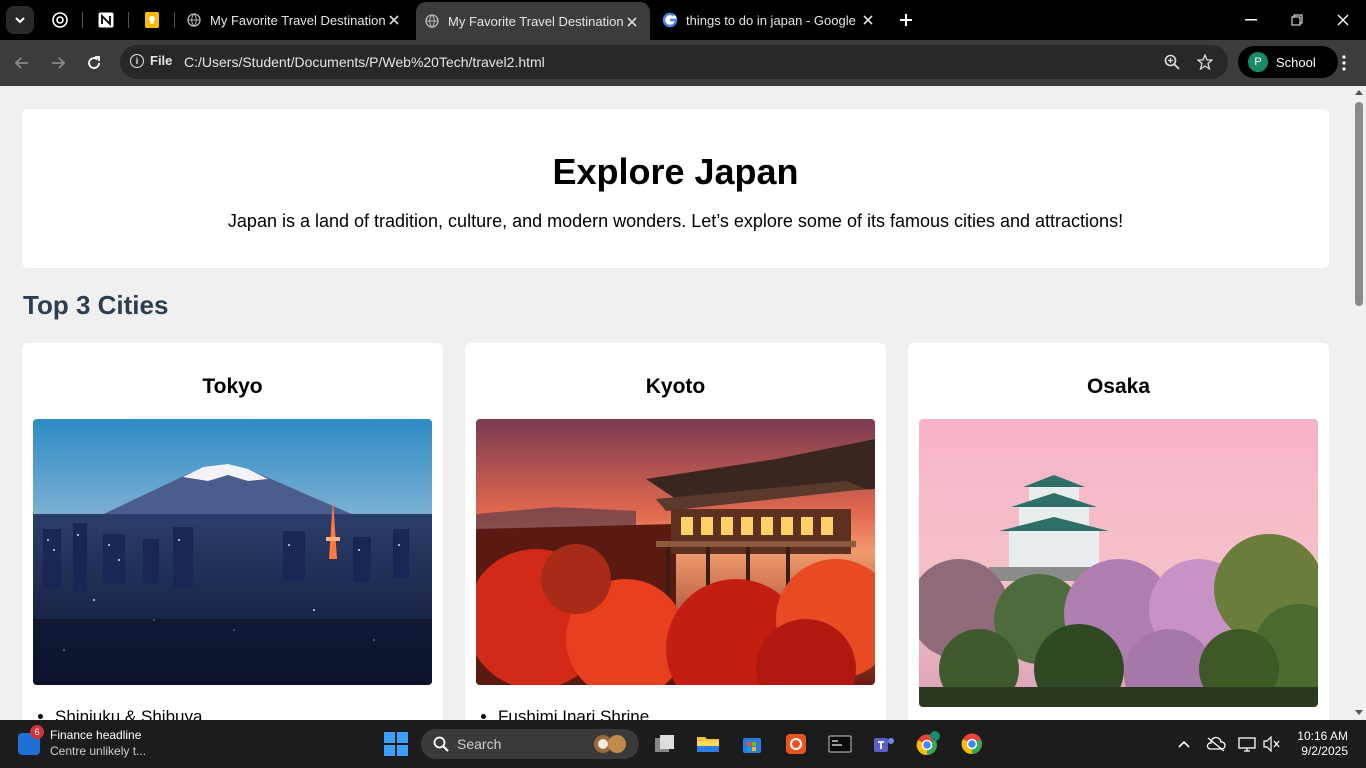 This screenshot has width=1366, height=768. What do you see at coordinates (389, 737) in the screenshot?
I see `windows-logo-icon` at bounding box center [389, 737].